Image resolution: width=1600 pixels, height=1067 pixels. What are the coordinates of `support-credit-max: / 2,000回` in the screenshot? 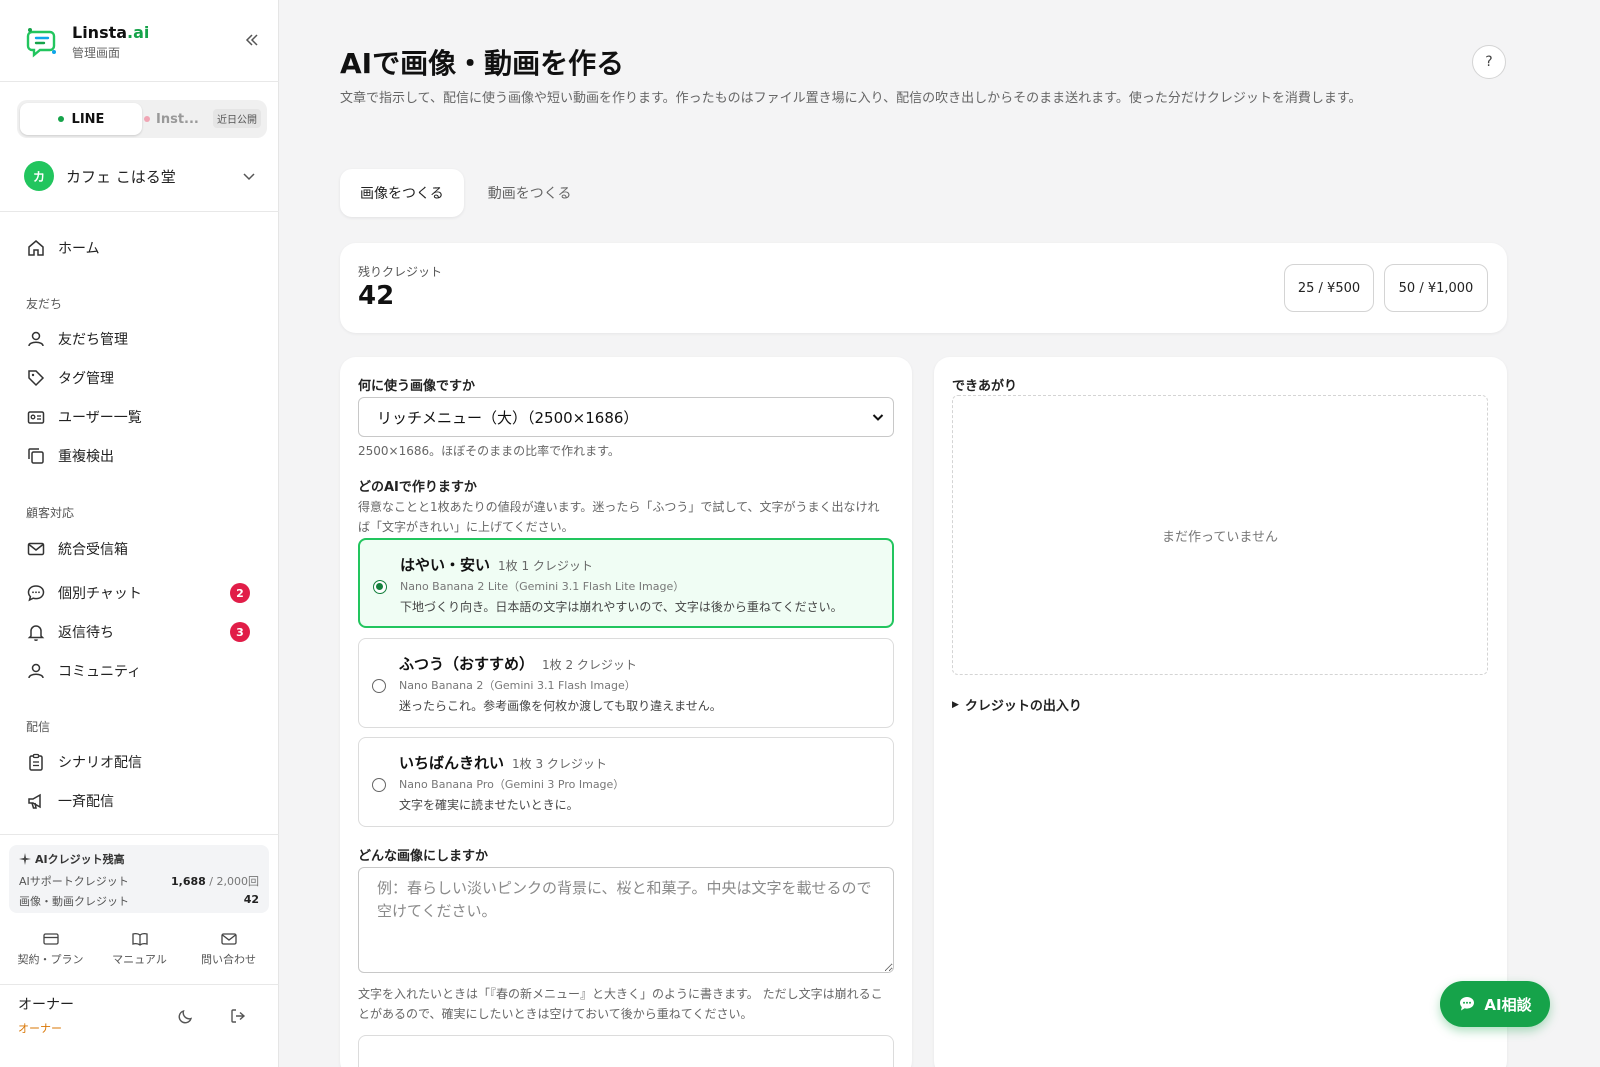 It's located at (232, 881).